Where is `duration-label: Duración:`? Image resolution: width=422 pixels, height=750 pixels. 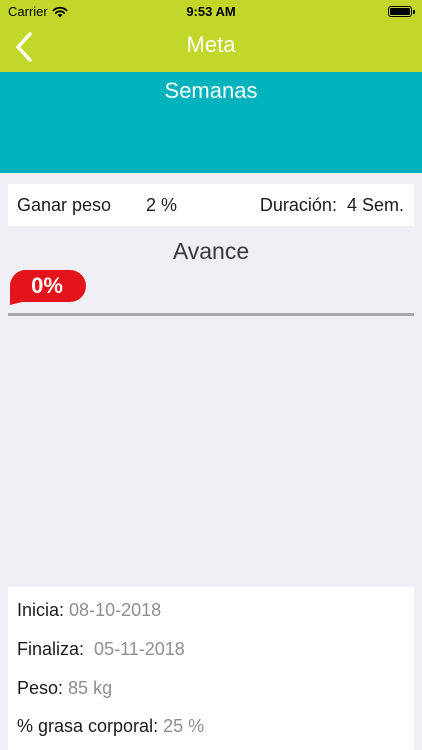
duration-label: Duración: is located at coordinates (298, 205).